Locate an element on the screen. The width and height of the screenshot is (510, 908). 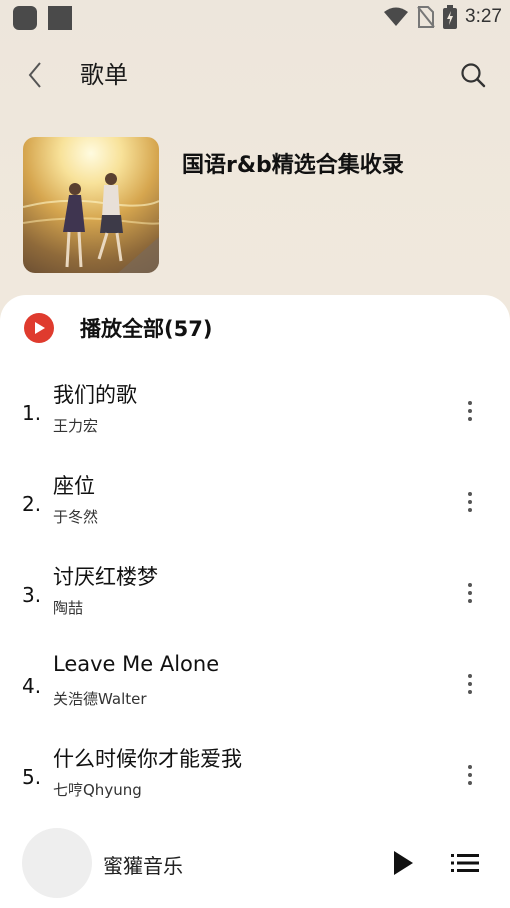
playlist-cover-image is located at coordinates (91, 205).